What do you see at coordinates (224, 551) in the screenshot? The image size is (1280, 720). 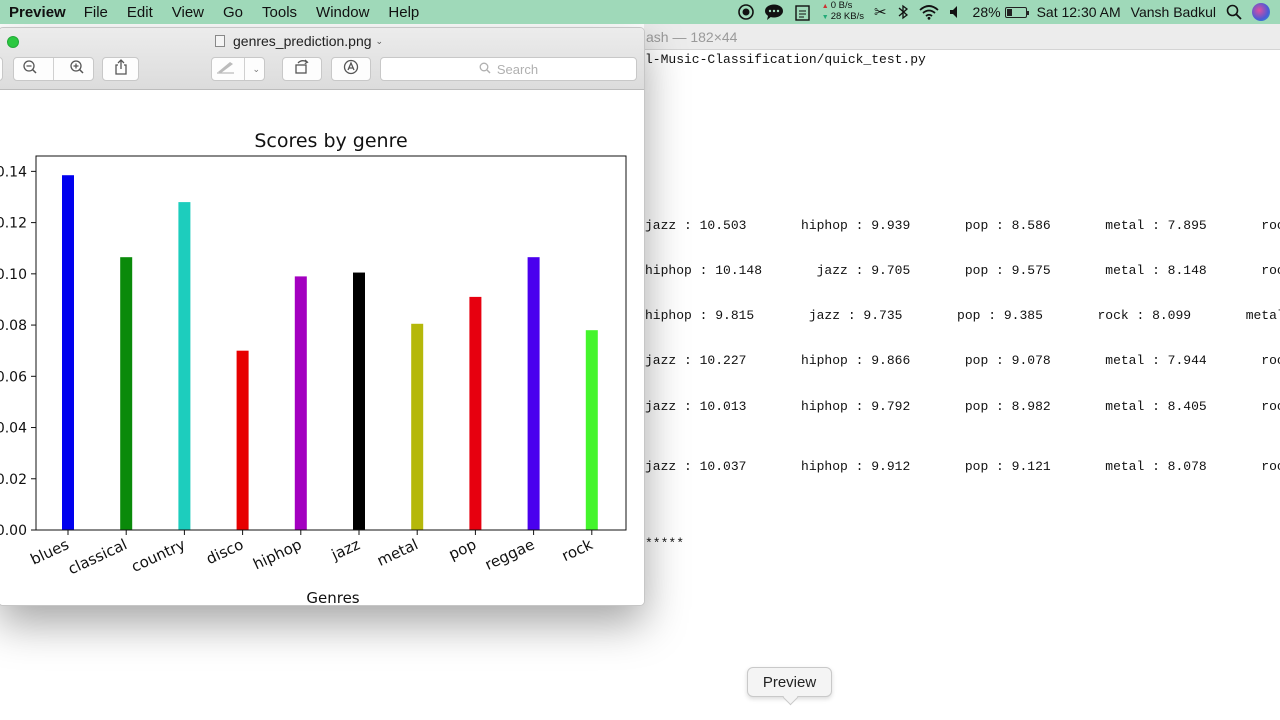 I see `x-tick-label: disco` at bounding box center [224, 551].